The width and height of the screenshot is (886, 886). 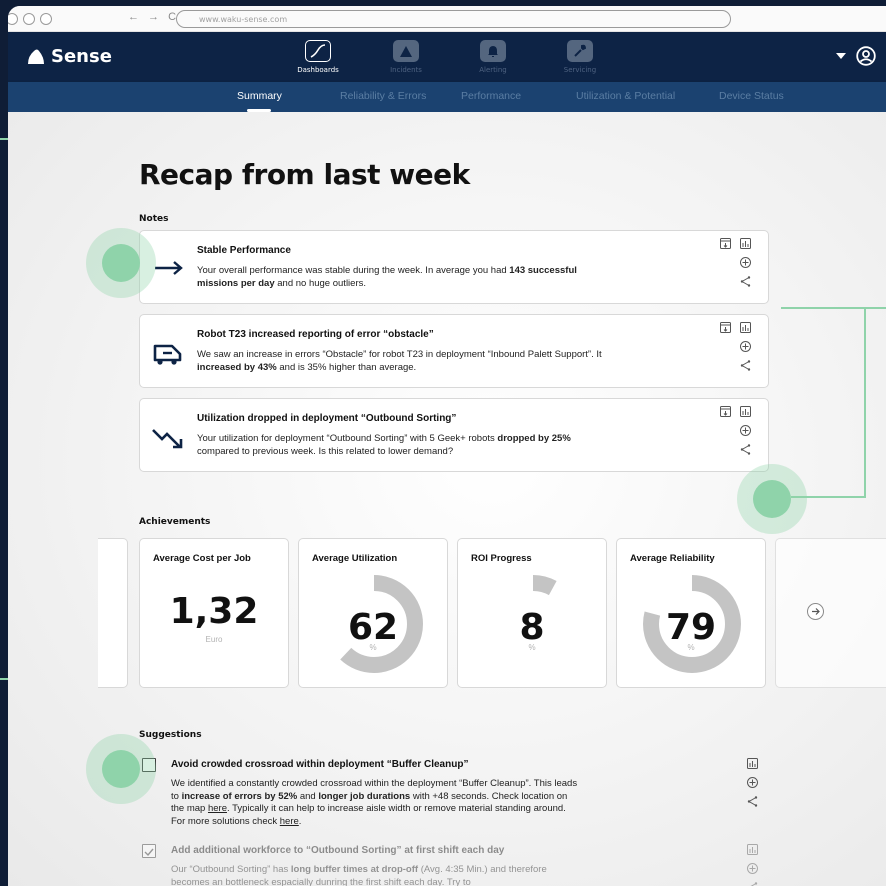 I want to click on browser-nav-buttons: ← → C, so click(x=153, y=17).